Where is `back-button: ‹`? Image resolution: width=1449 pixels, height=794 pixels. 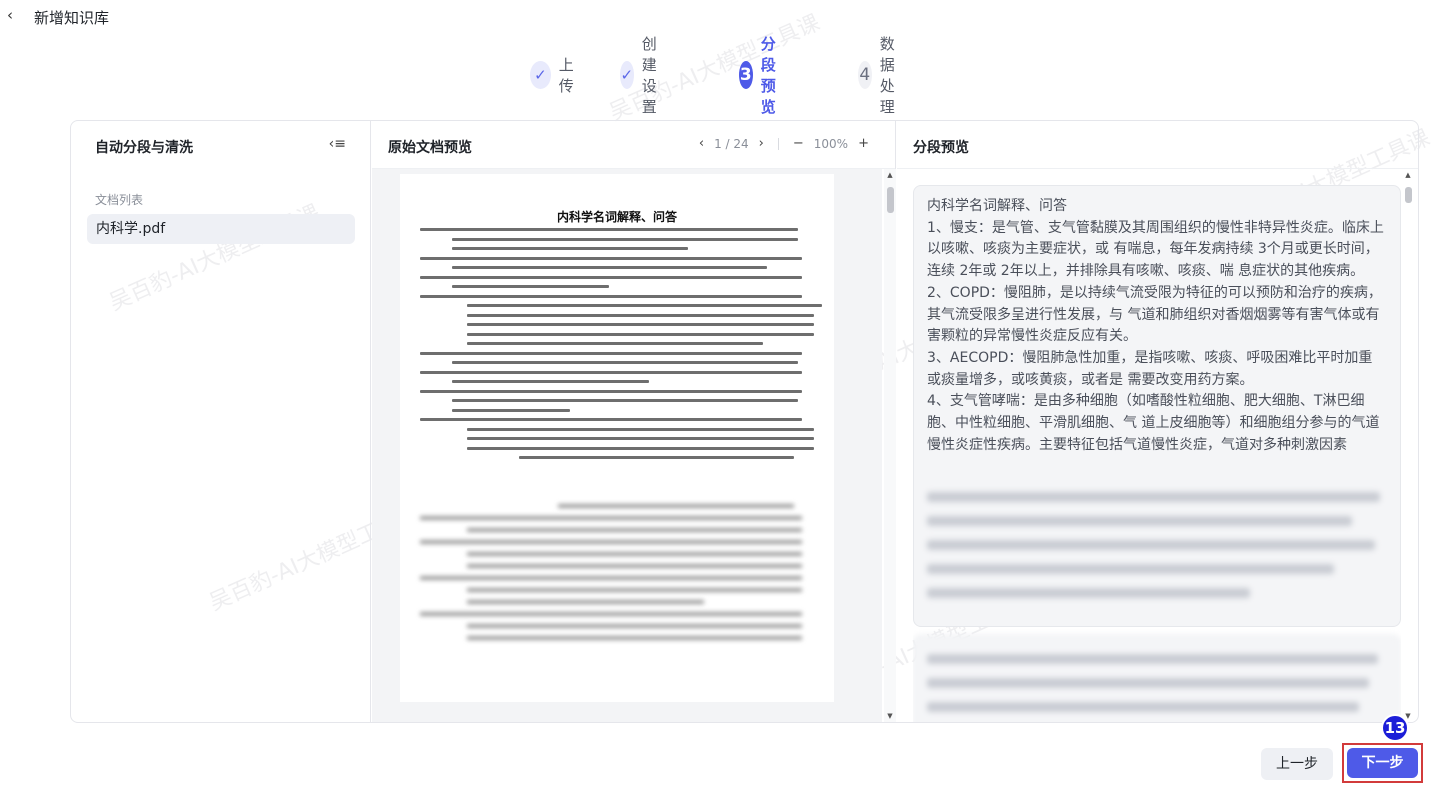 back-button: ‹ is located at coordinates (10, 16).